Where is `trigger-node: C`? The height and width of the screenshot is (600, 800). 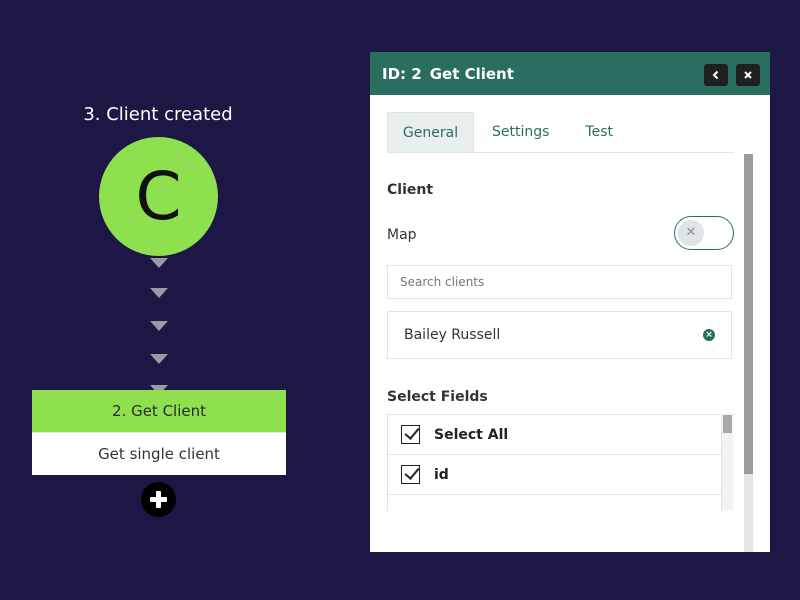 trigger-node: C is located at coordinates (158, 196).